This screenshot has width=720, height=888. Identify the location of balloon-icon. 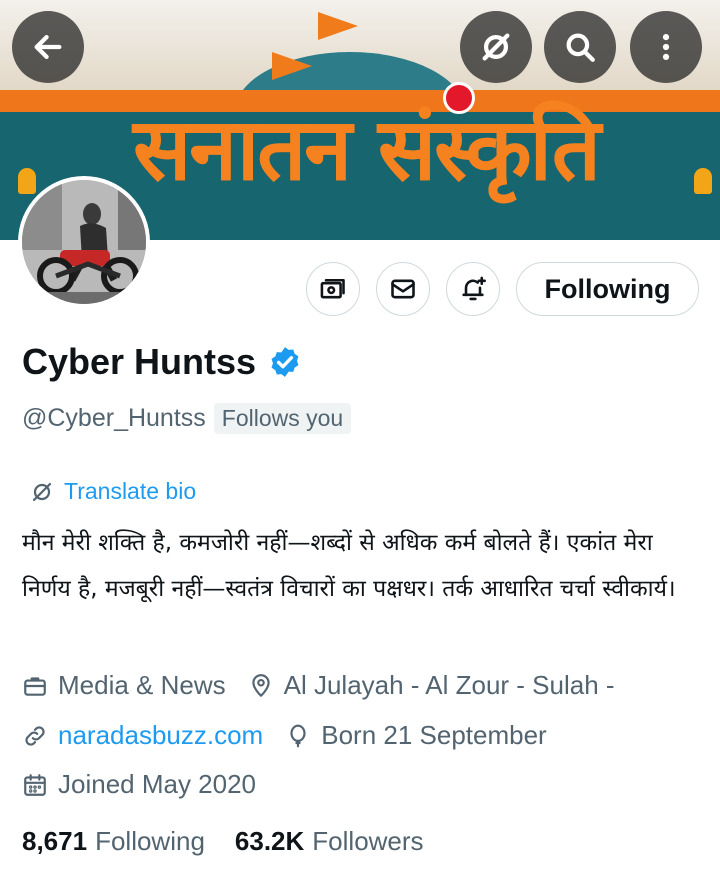
(298, 735).